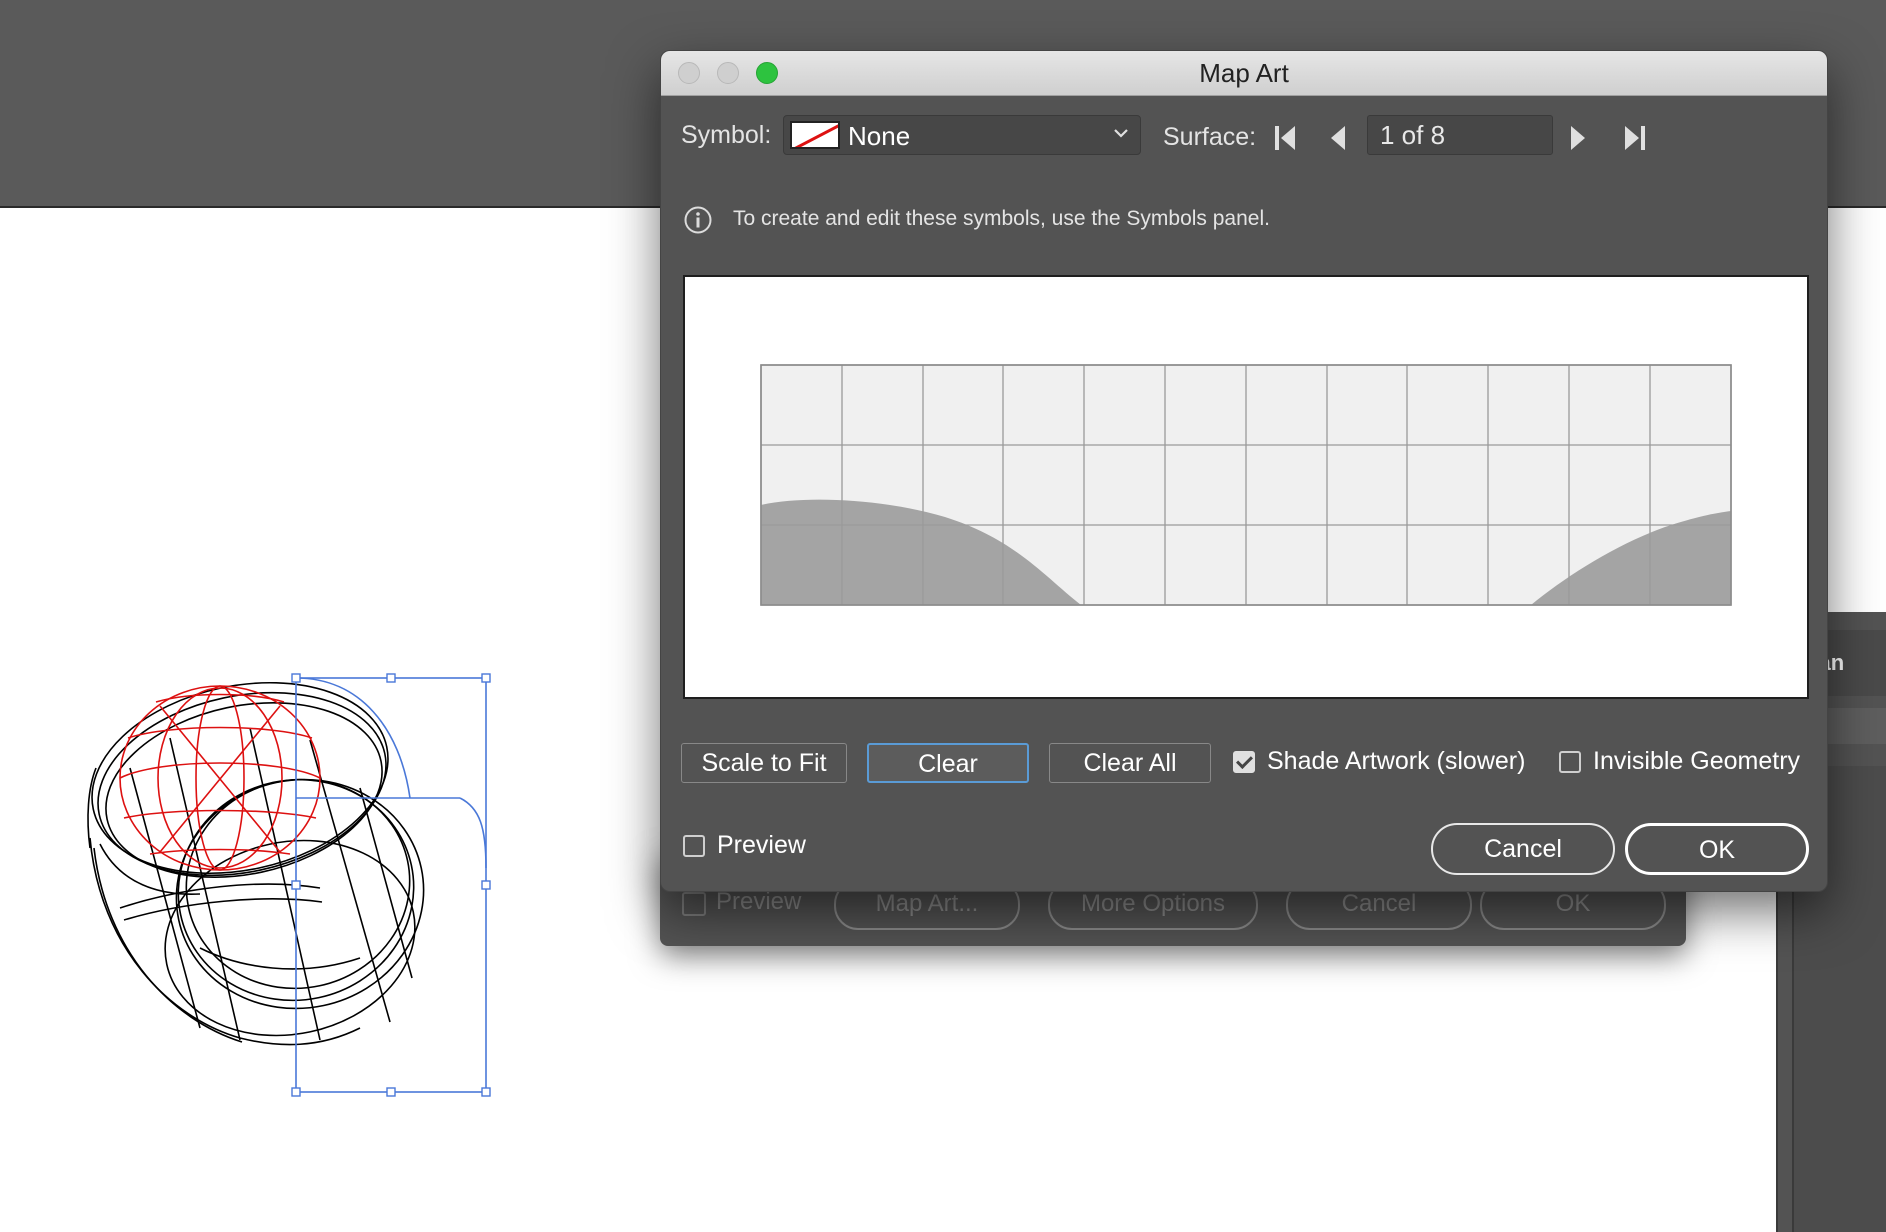  I want to click on symbol-dropdown: None, so click(962, 135).